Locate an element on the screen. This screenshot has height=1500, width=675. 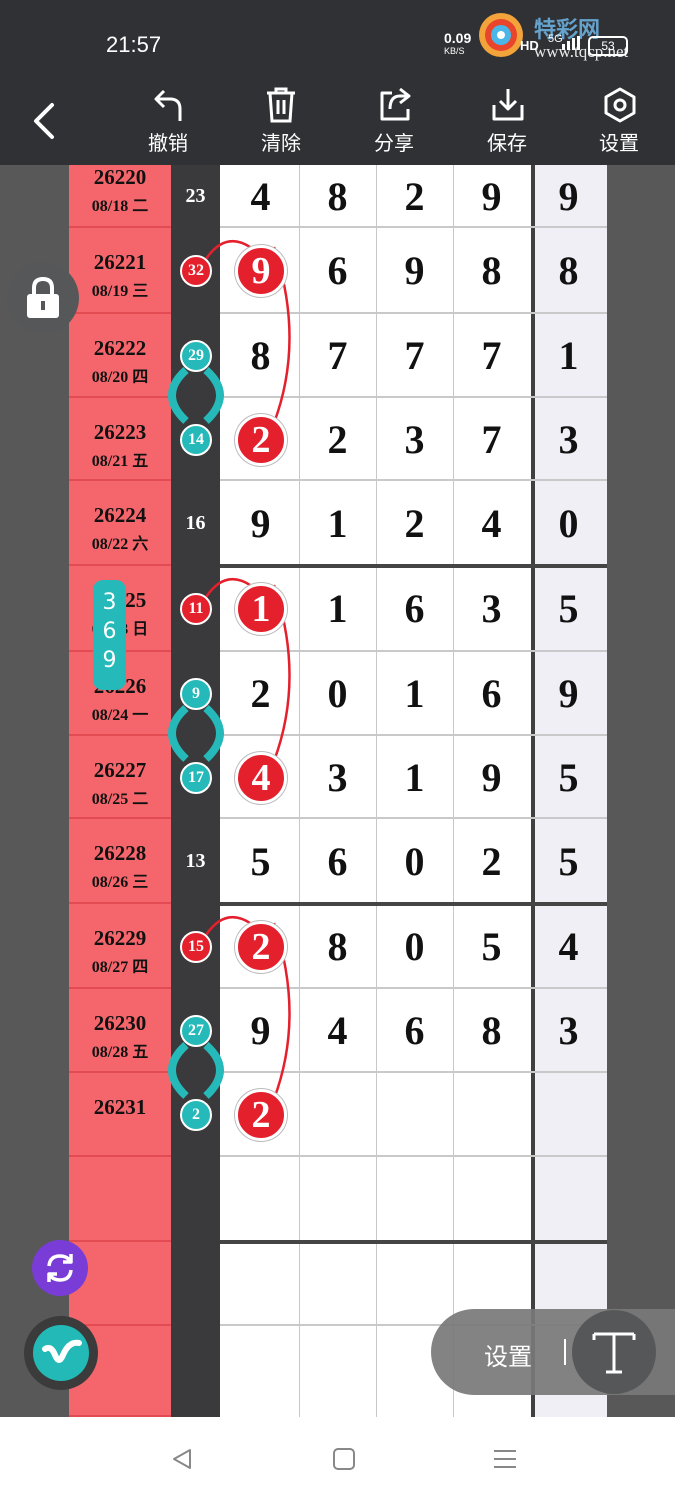
watermark-logo-icon is located at coordinates (501, 35).